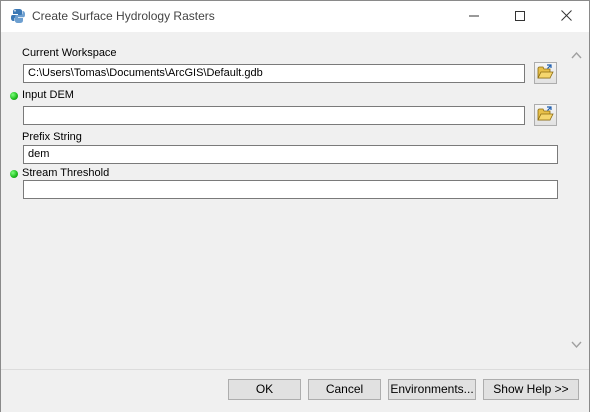 The width and height of the screenshot is (590, 412). What do you see at coordinates (576, 55) in the screenshot?
I see `chevron-up-icon` at bounding box center [576, 55].